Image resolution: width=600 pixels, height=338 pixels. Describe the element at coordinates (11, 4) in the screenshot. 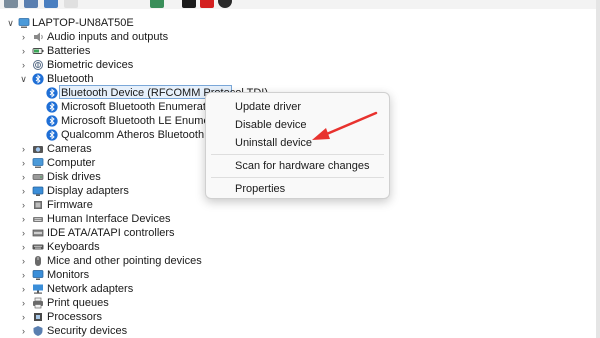

I see `toolbar-properties-icon` at that location.